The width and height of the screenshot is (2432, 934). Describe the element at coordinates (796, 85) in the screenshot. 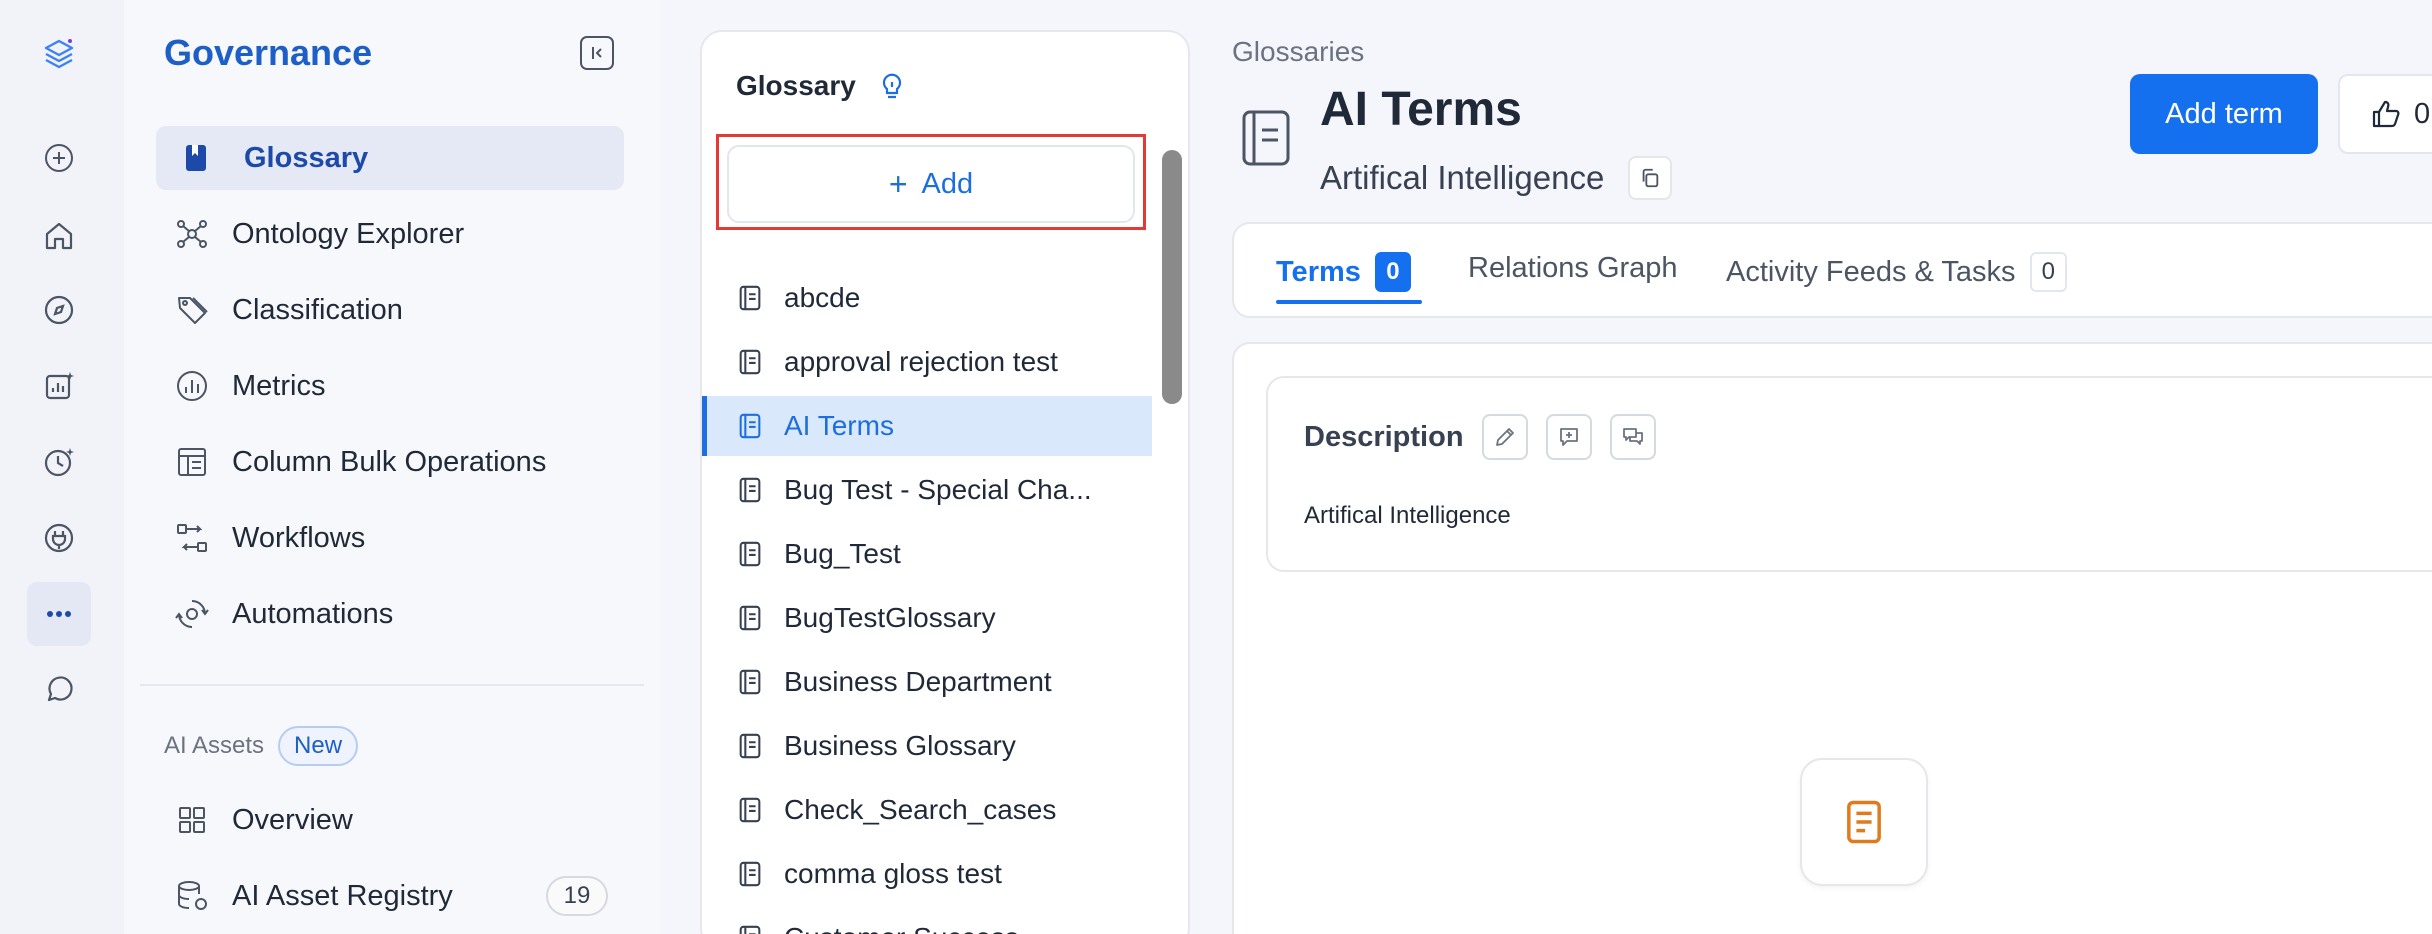

I see `glossary-panel-title: Glossary` at that location.